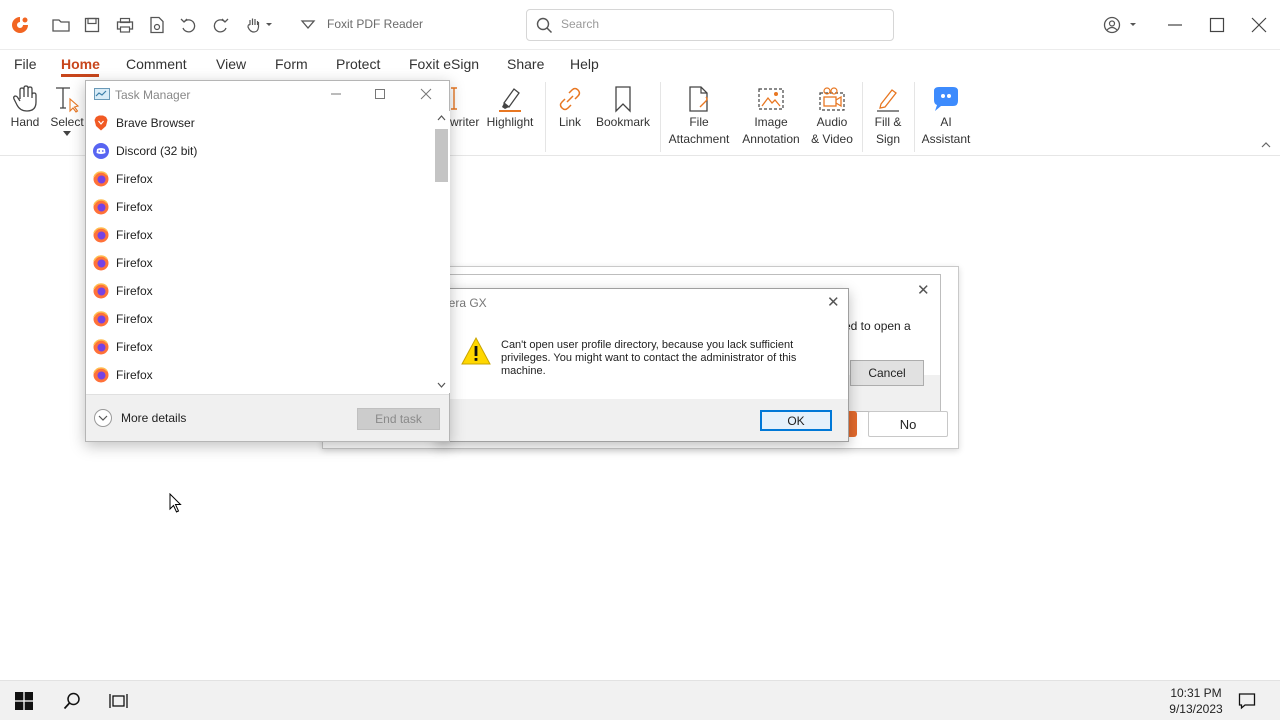  Describe the element at coordinates (946, 139) in the screenshot. I see `ai-assistant-label-2: Assistant` at that location.